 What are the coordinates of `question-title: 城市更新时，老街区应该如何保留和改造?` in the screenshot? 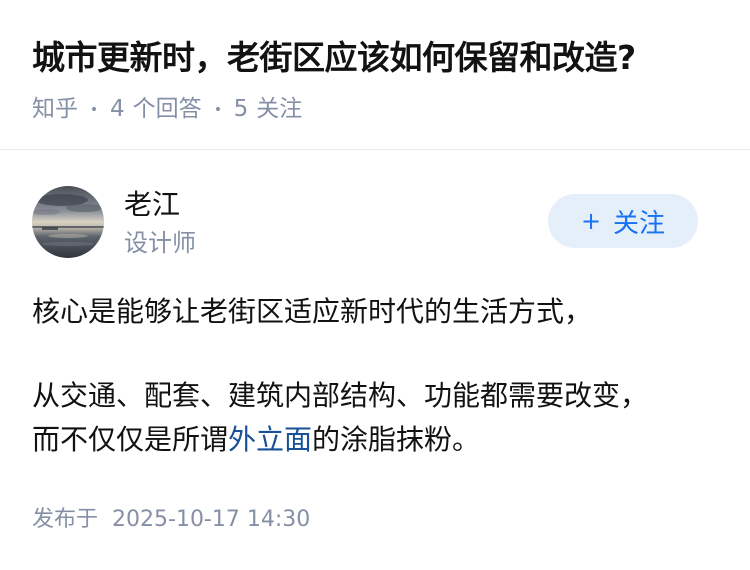 It's located at (334, 58).